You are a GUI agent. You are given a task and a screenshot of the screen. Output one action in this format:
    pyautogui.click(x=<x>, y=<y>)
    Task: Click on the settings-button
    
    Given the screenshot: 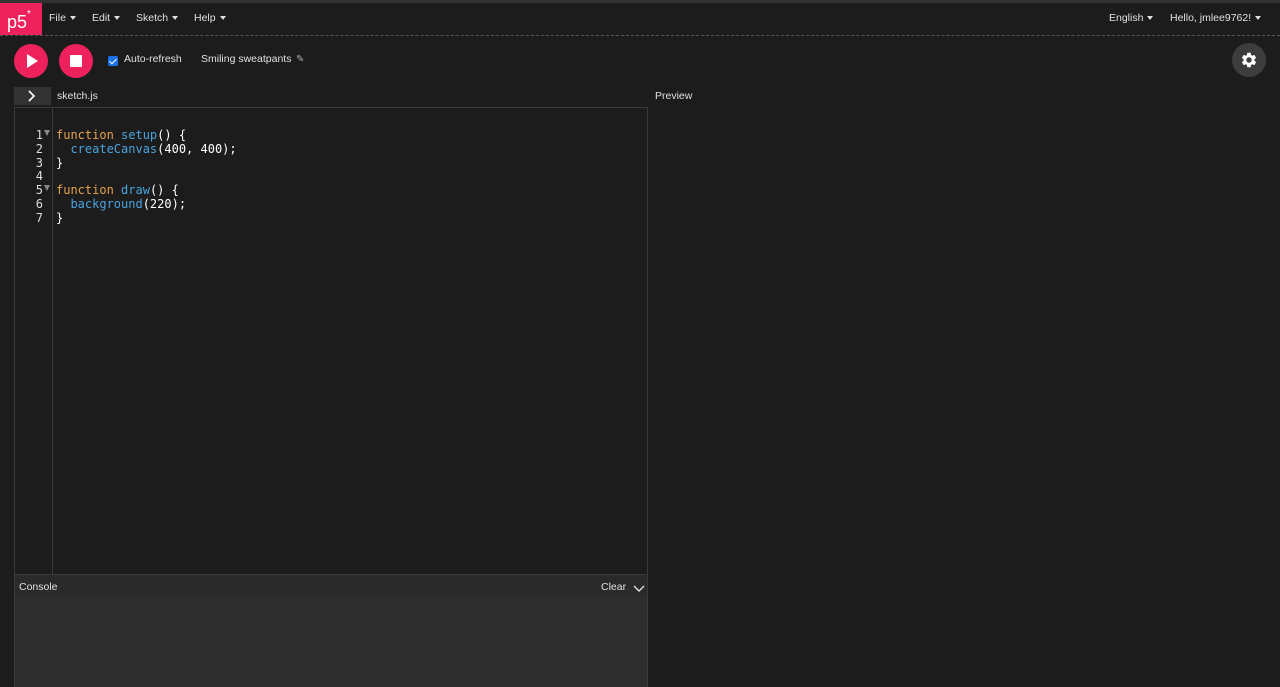 What is the action you would take?
    pyautogui.click(x=1249, y=60)
    